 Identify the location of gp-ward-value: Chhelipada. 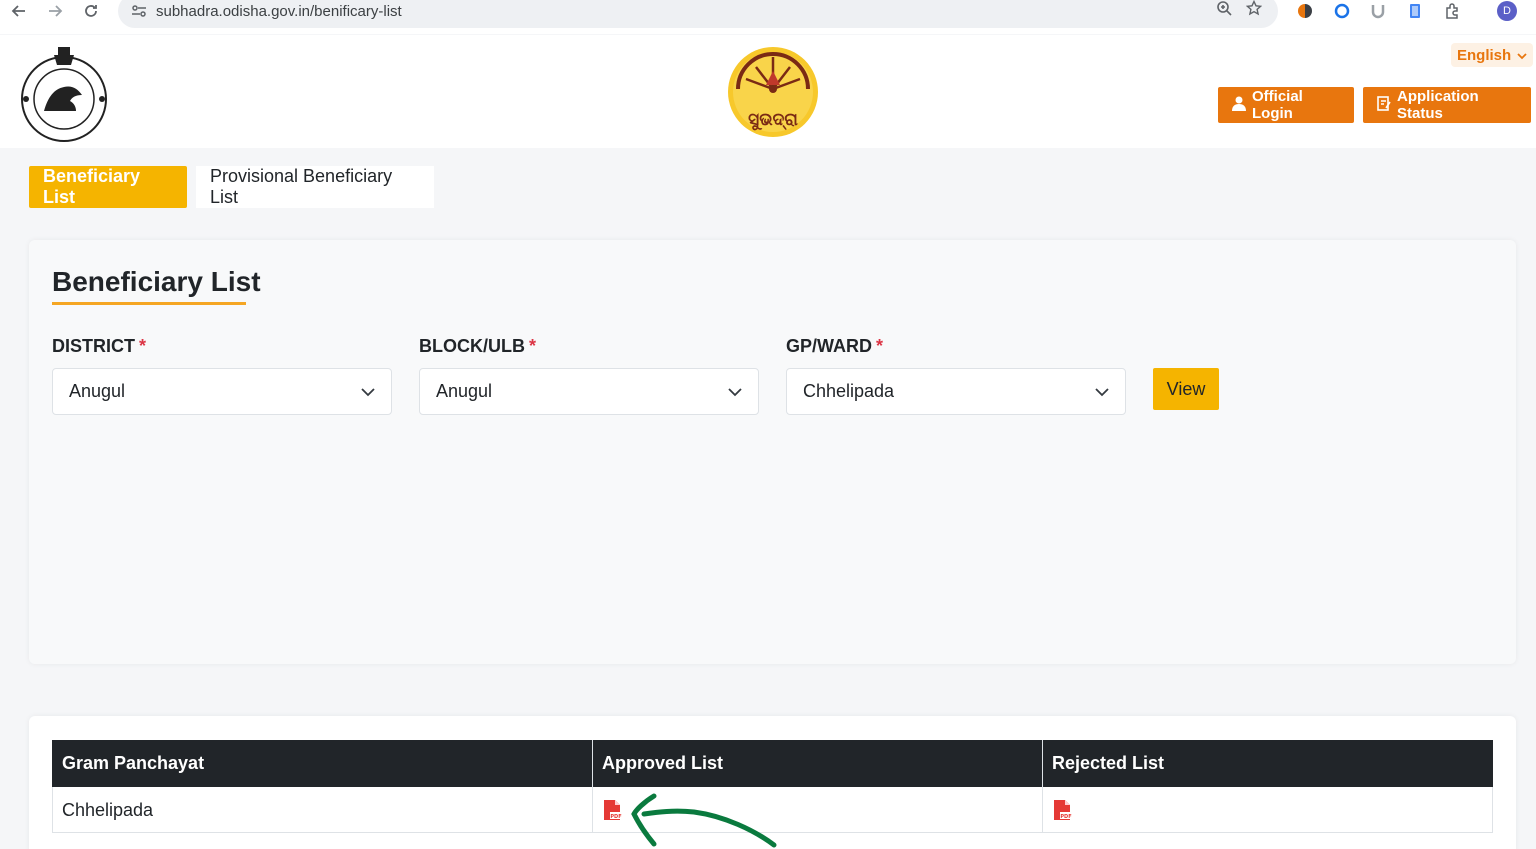
(849, 391).